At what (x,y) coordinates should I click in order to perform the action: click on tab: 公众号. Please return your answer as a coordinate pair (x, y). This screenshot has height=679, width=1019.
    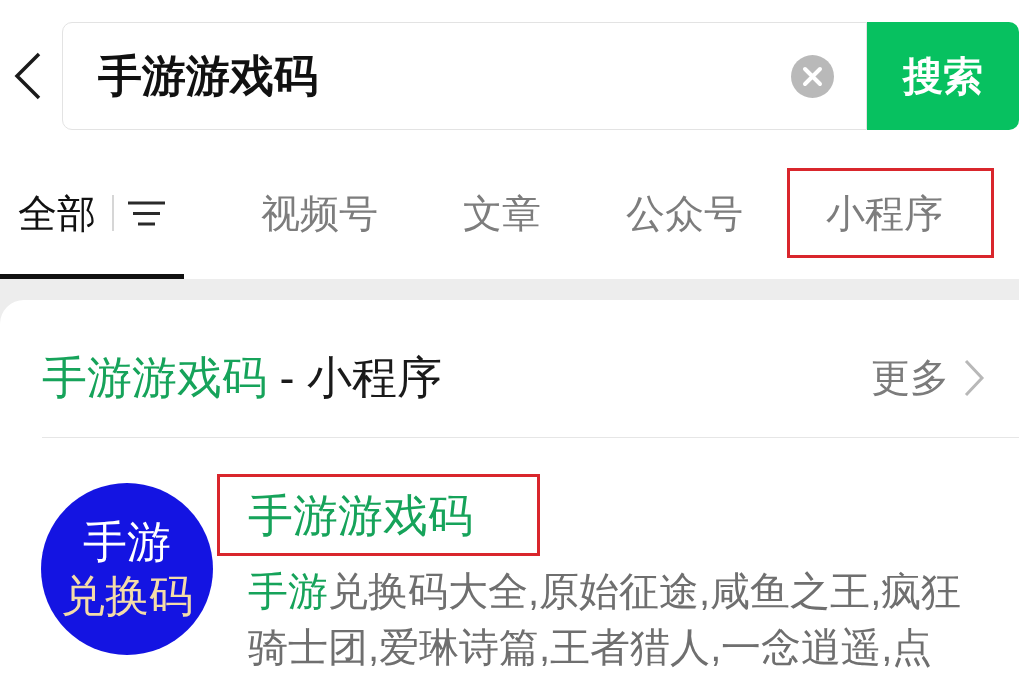
    Looking at the image, I should click on (684, 213).